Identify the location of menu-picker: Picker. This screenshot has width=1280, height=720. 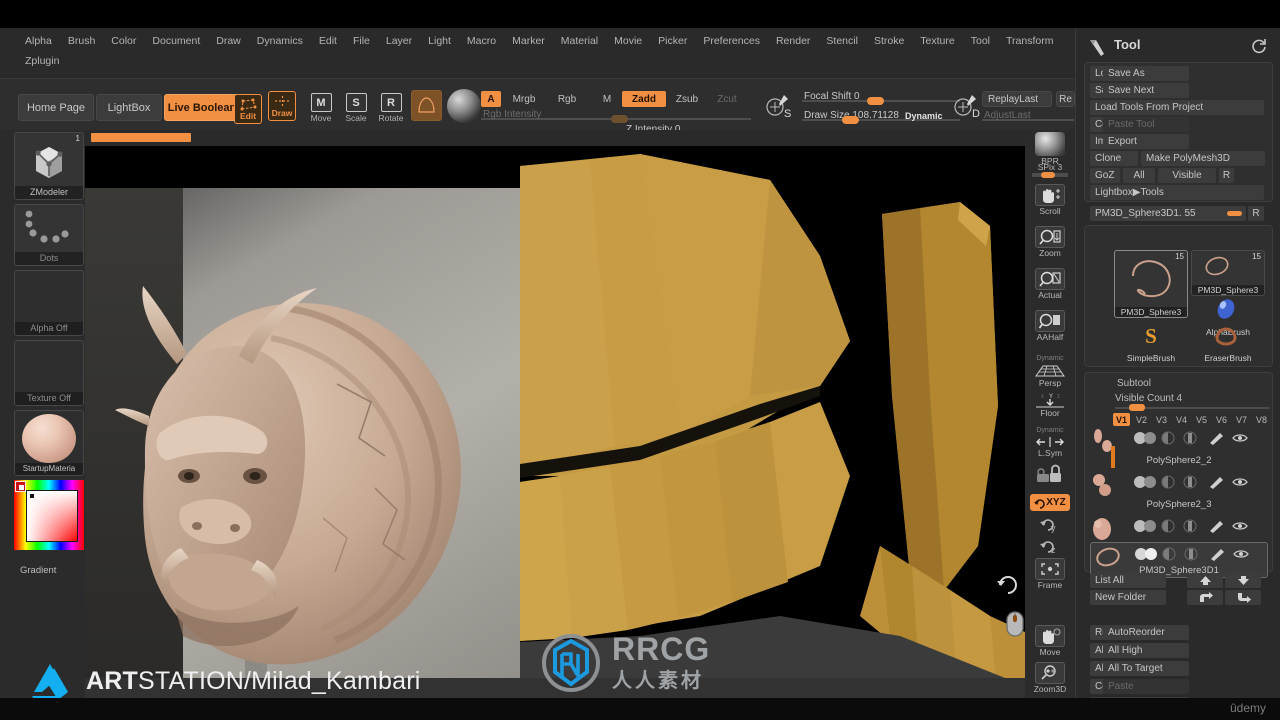
(672, 41).